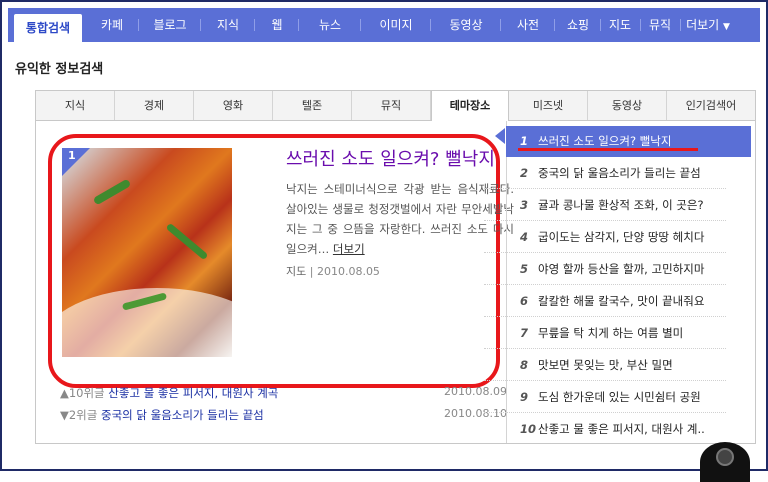 This screenshot has width=768, height=482. I want to click on list-item-rank: ▼2위글, so click(79, 415).